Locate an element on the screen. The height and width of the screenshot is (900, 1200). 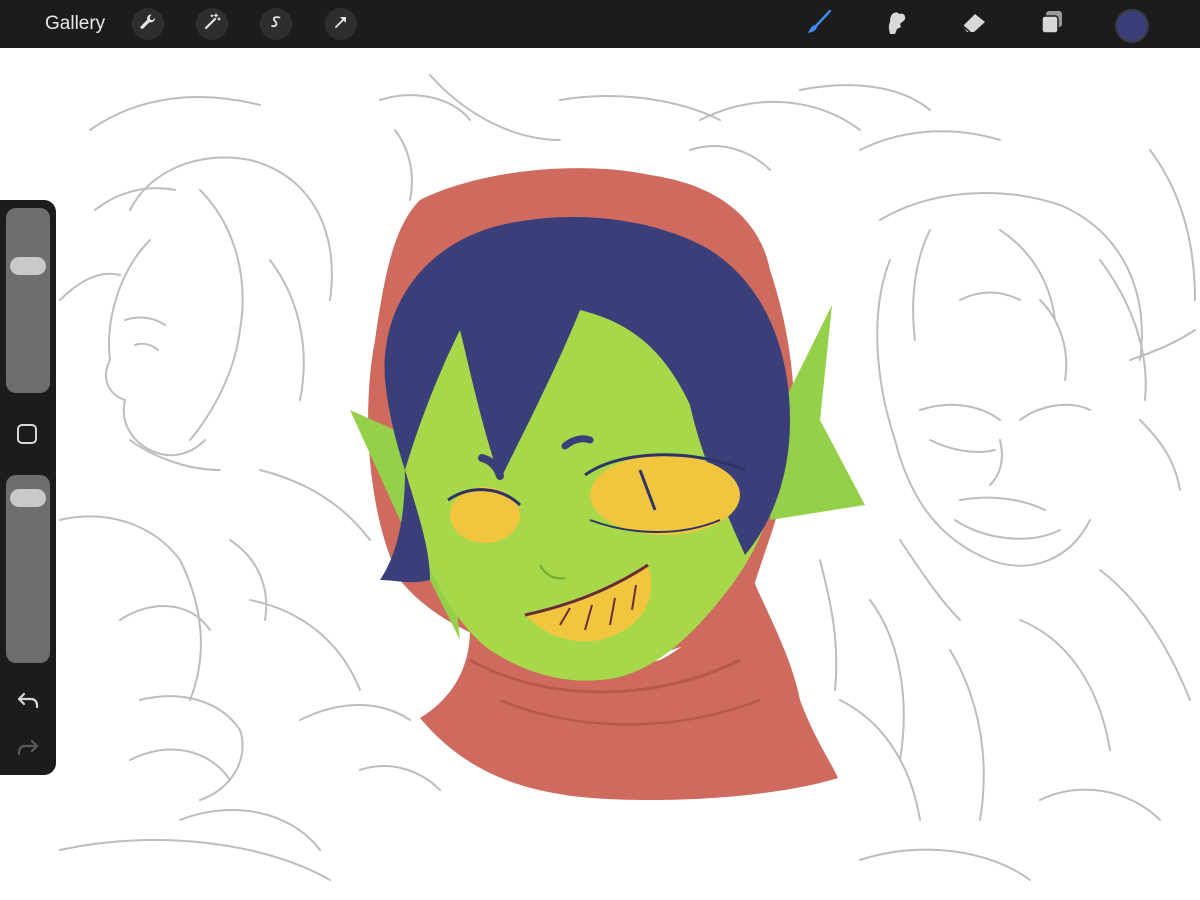
layers-icon is located at coordinates (1052, 24).